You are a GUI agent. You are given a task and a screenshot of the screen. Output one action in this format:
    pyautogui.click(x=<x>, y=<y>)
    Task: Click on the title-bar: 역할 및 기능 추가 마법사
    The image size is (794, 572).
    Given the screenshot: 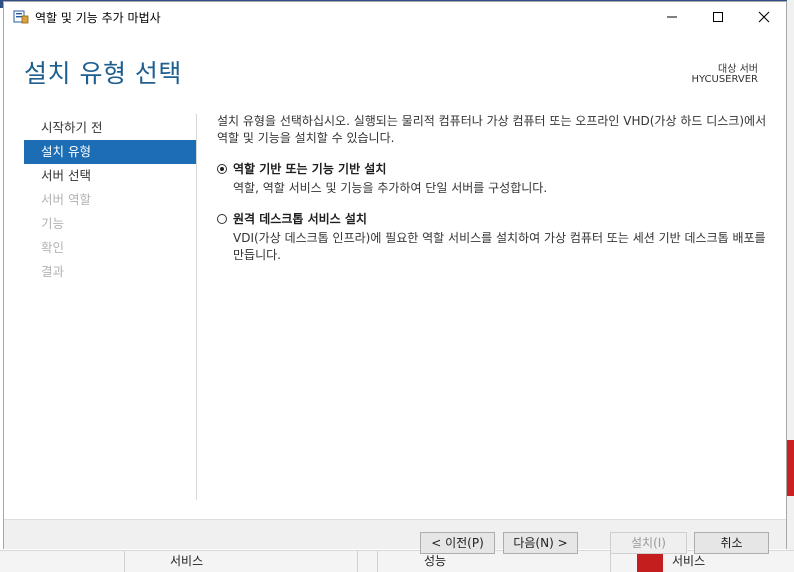 What is the action you would take?
    pyautogui.click(x=395, y=17)
    